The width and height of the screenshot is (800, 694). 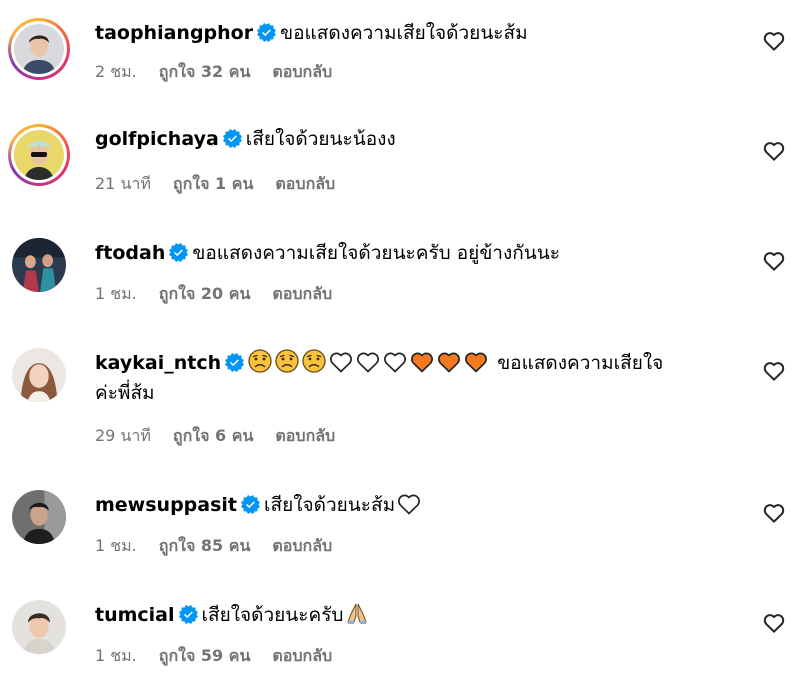 I want to click on comment-meta: 1 ชม. ถูกใจ 59 คน ตอบกลับ, so click(x=224, y=656).